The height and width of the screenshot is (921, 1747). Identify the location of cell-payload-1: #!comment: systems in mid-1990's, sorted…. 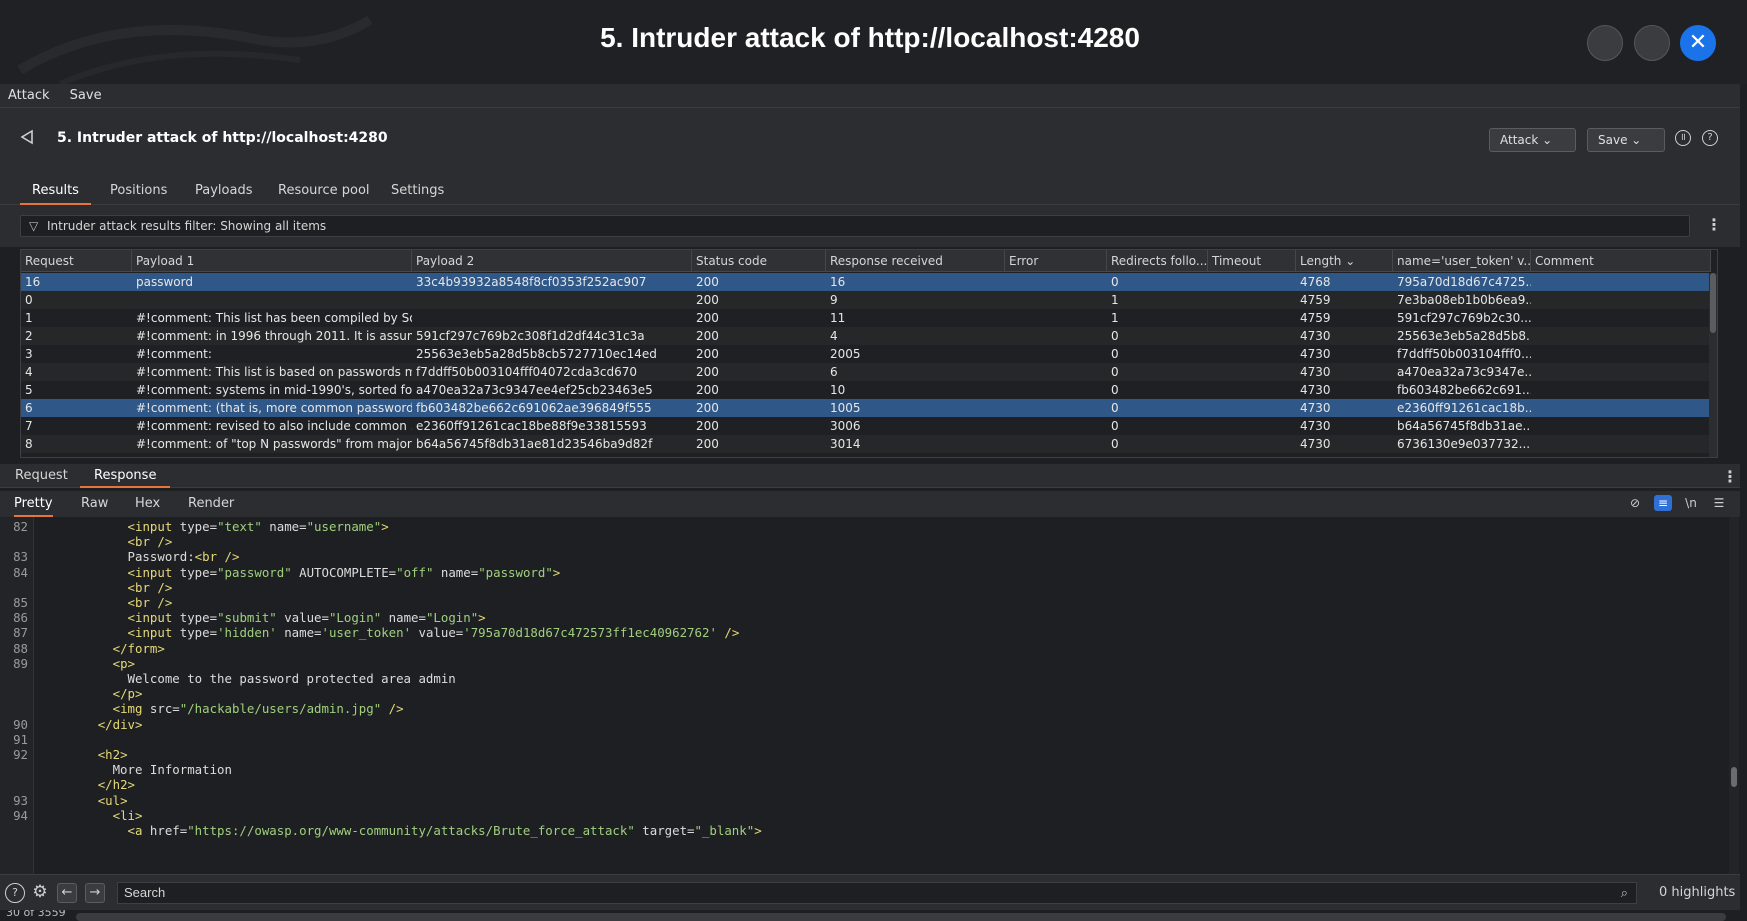
(274, 390).